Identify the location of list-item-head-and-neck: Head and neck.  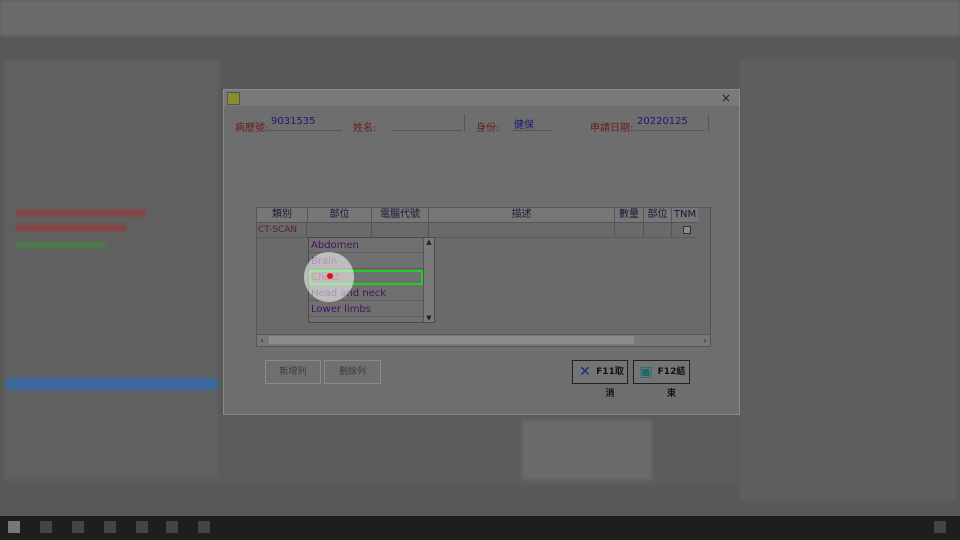
(366, 293).